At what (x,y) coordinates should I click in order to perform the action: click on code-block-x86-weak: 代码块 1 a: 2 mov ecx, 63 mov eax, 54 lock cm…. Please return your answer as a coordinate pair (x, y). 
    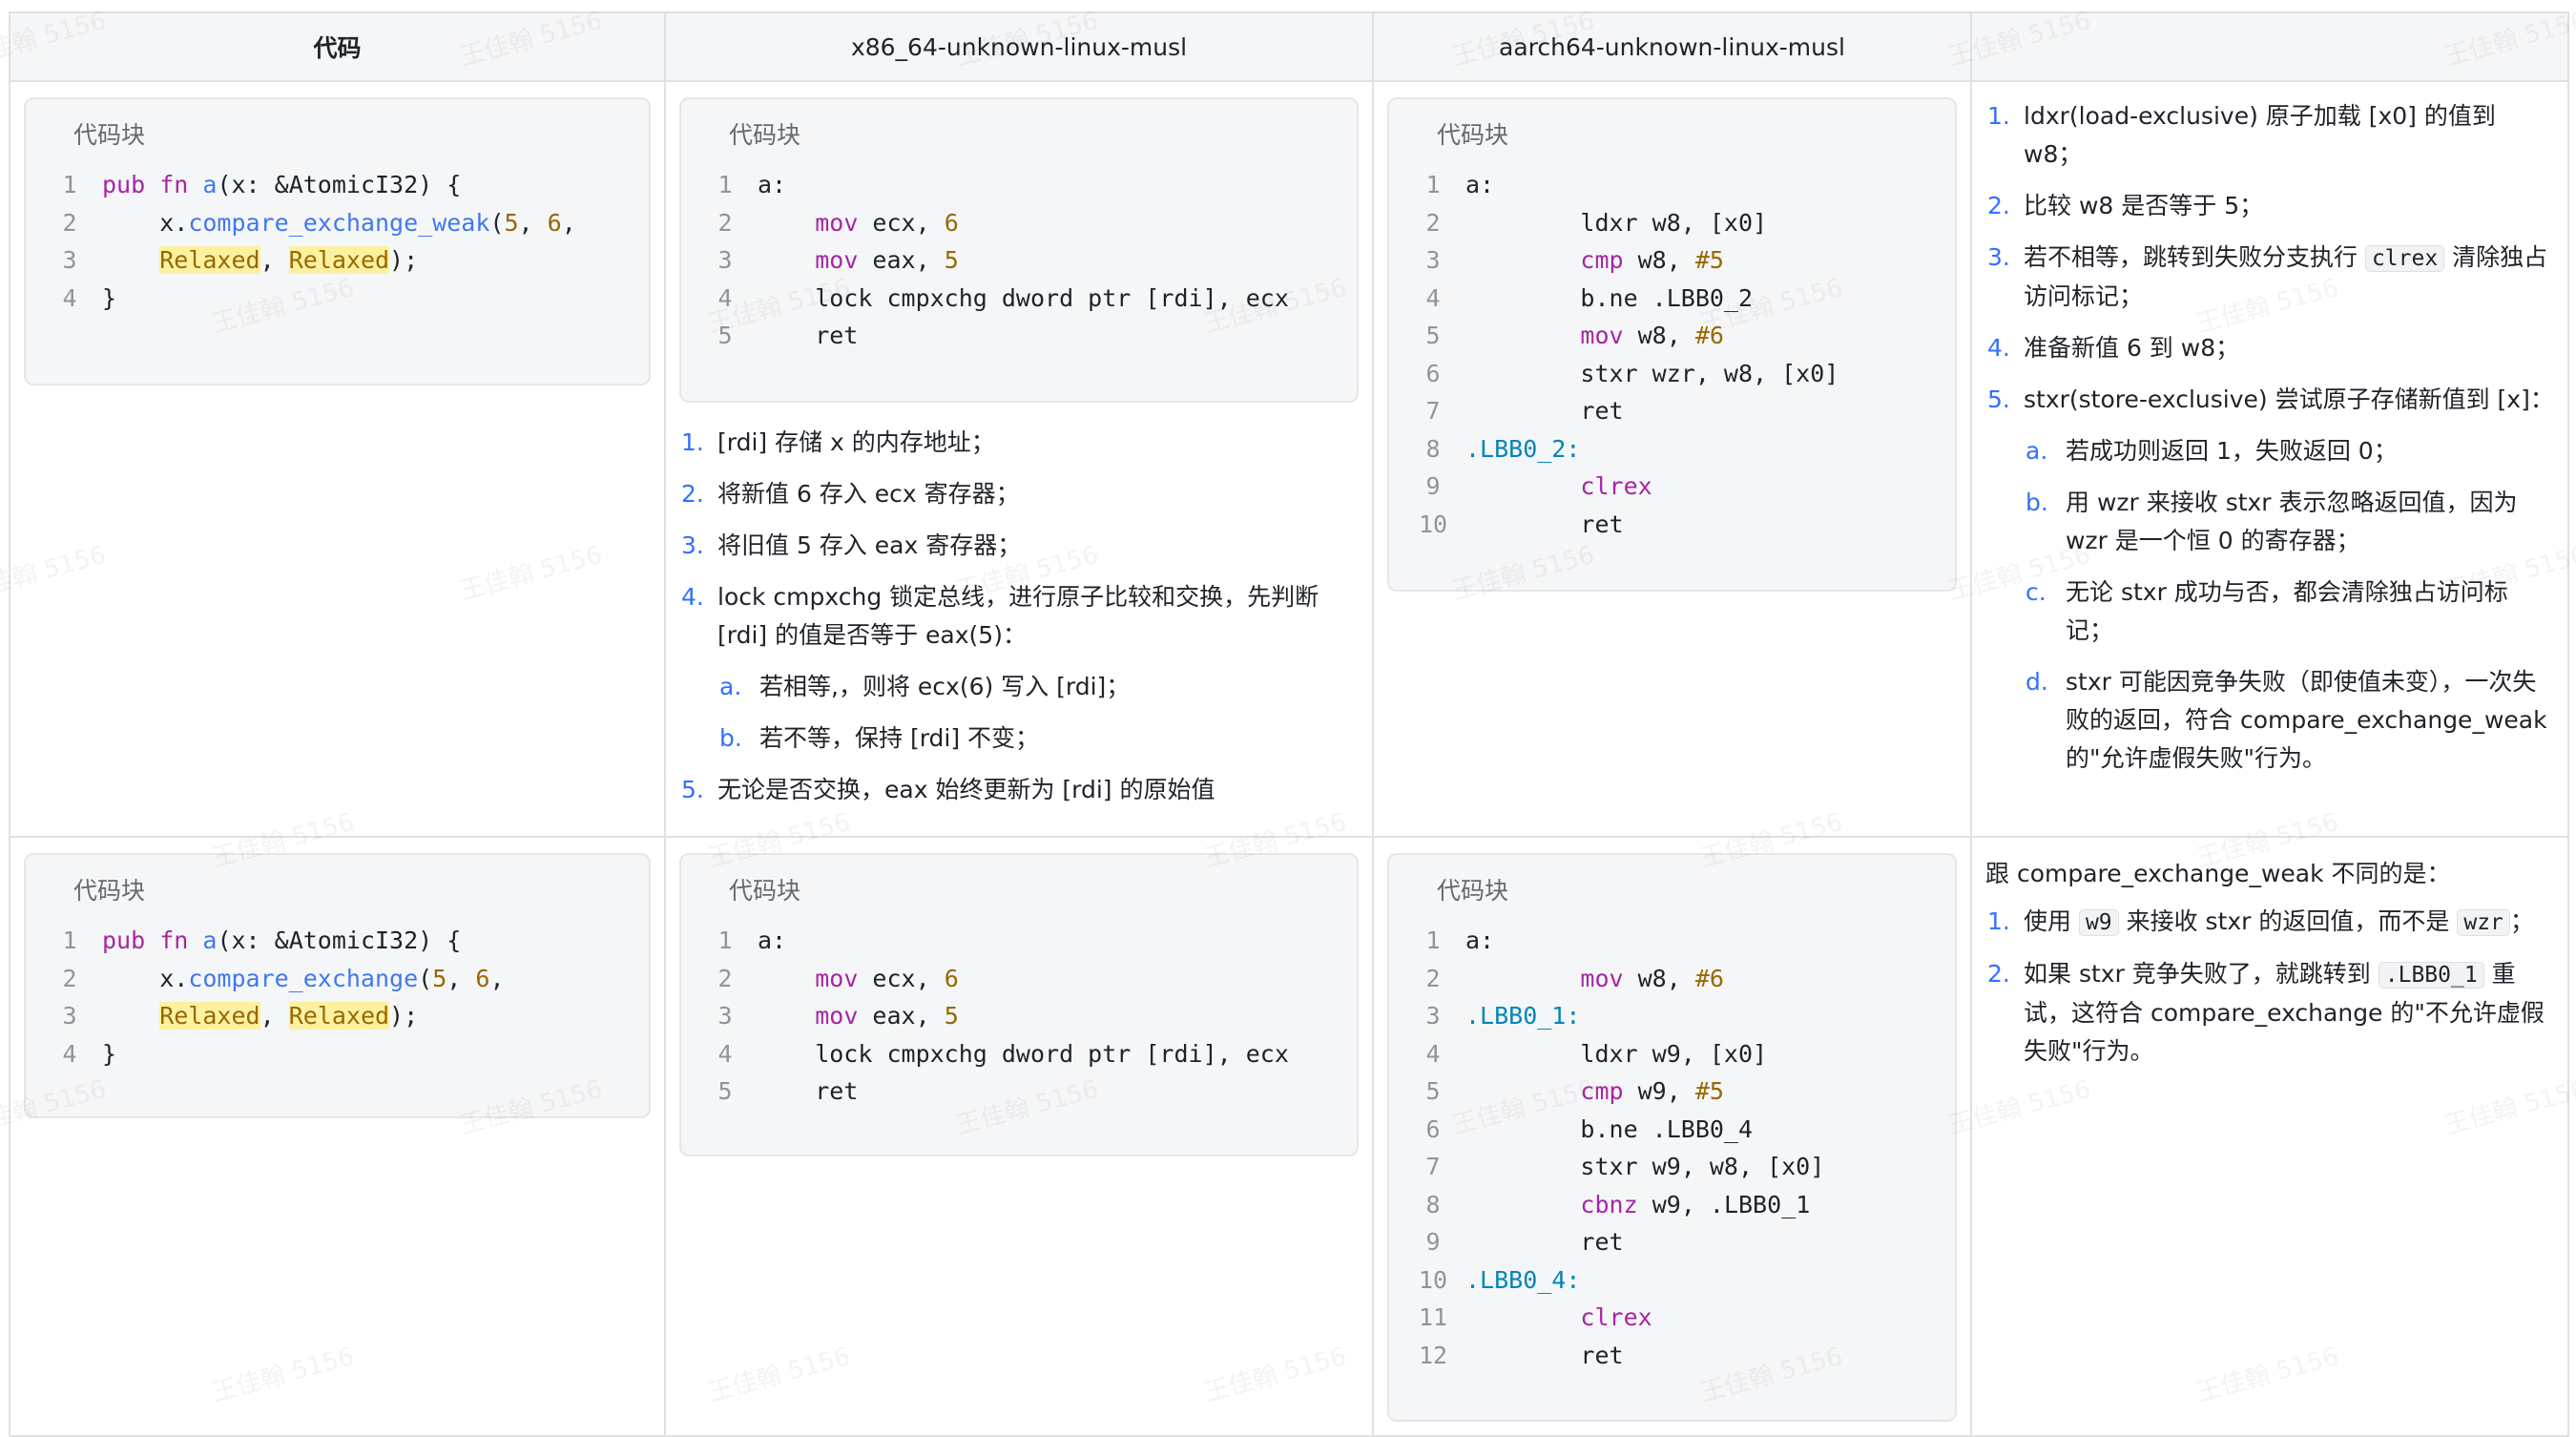
    Looking at the image, I should click on (1019, 250).